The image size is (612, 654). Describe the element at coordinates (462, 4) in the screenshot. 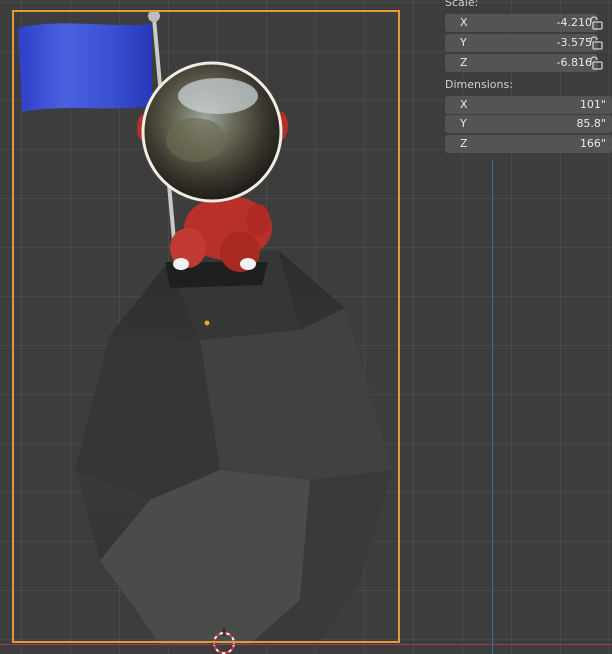

I see `scale-label: Scale:` at that location.